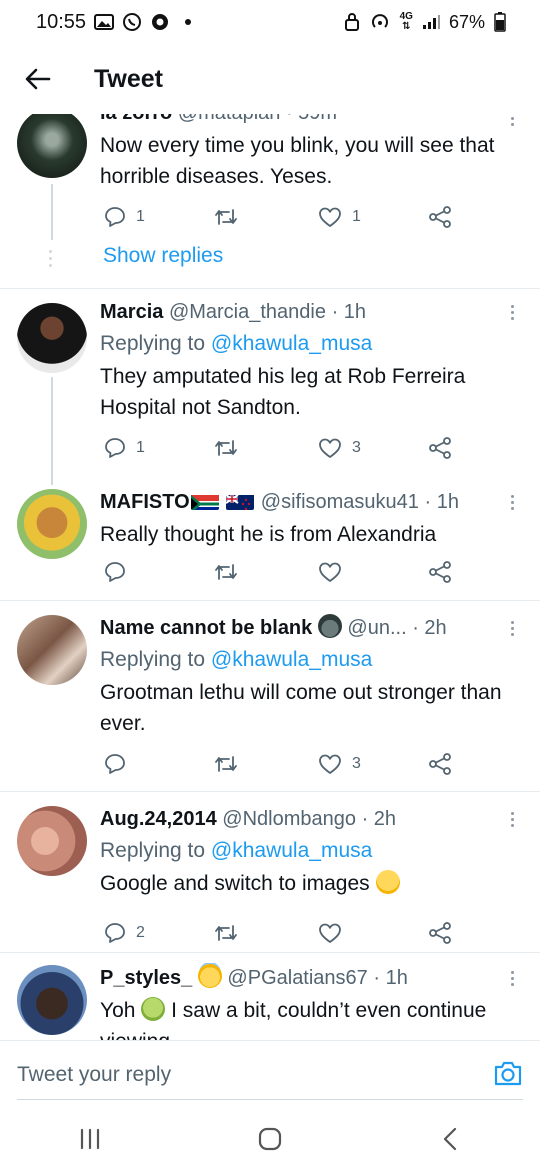 The image size is (540, 1170). What do you see at coordinates (136, 119) in the screenshot?
I see `display-name: la zorro` at bounding box center [136, 119].